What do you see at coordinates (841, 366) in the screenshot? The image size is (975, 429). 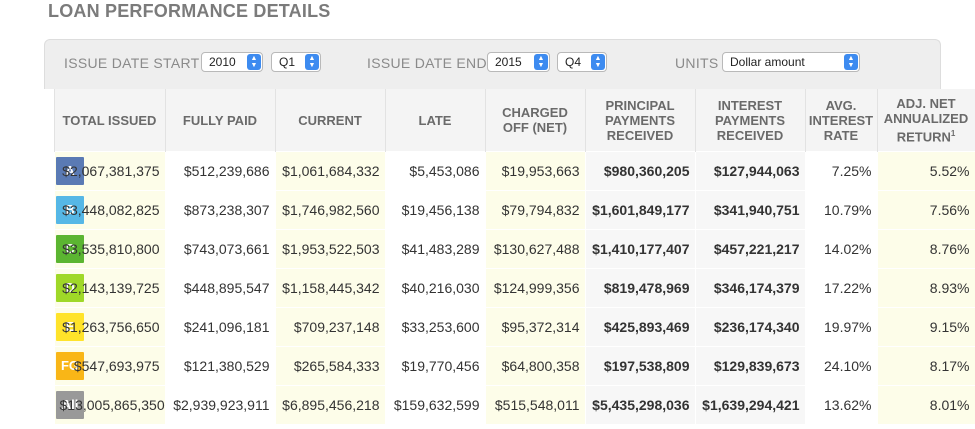 I see `table-cell: 24.10%` at bounding box center [841, 366].